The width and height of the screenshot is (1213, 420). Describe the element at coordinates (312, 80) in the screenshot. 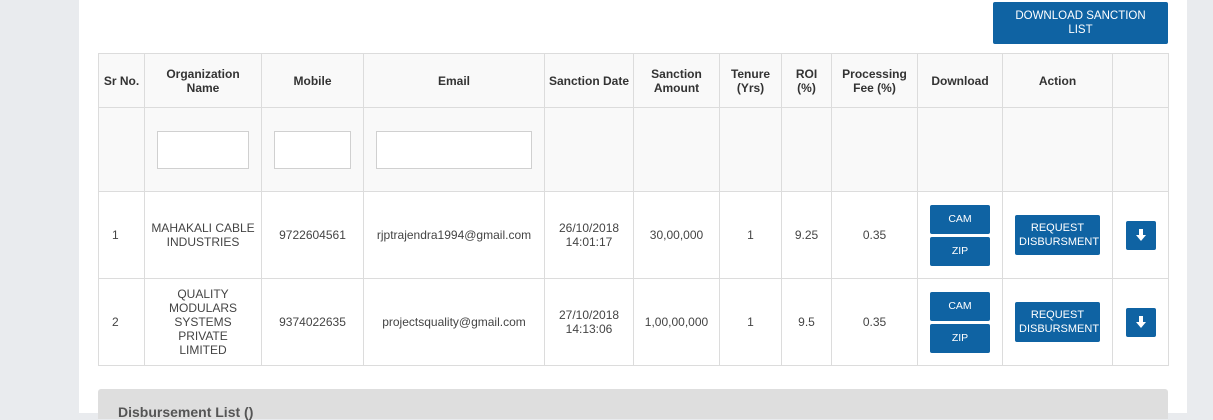

I see `col-header-mobile: Mobile` at that location.